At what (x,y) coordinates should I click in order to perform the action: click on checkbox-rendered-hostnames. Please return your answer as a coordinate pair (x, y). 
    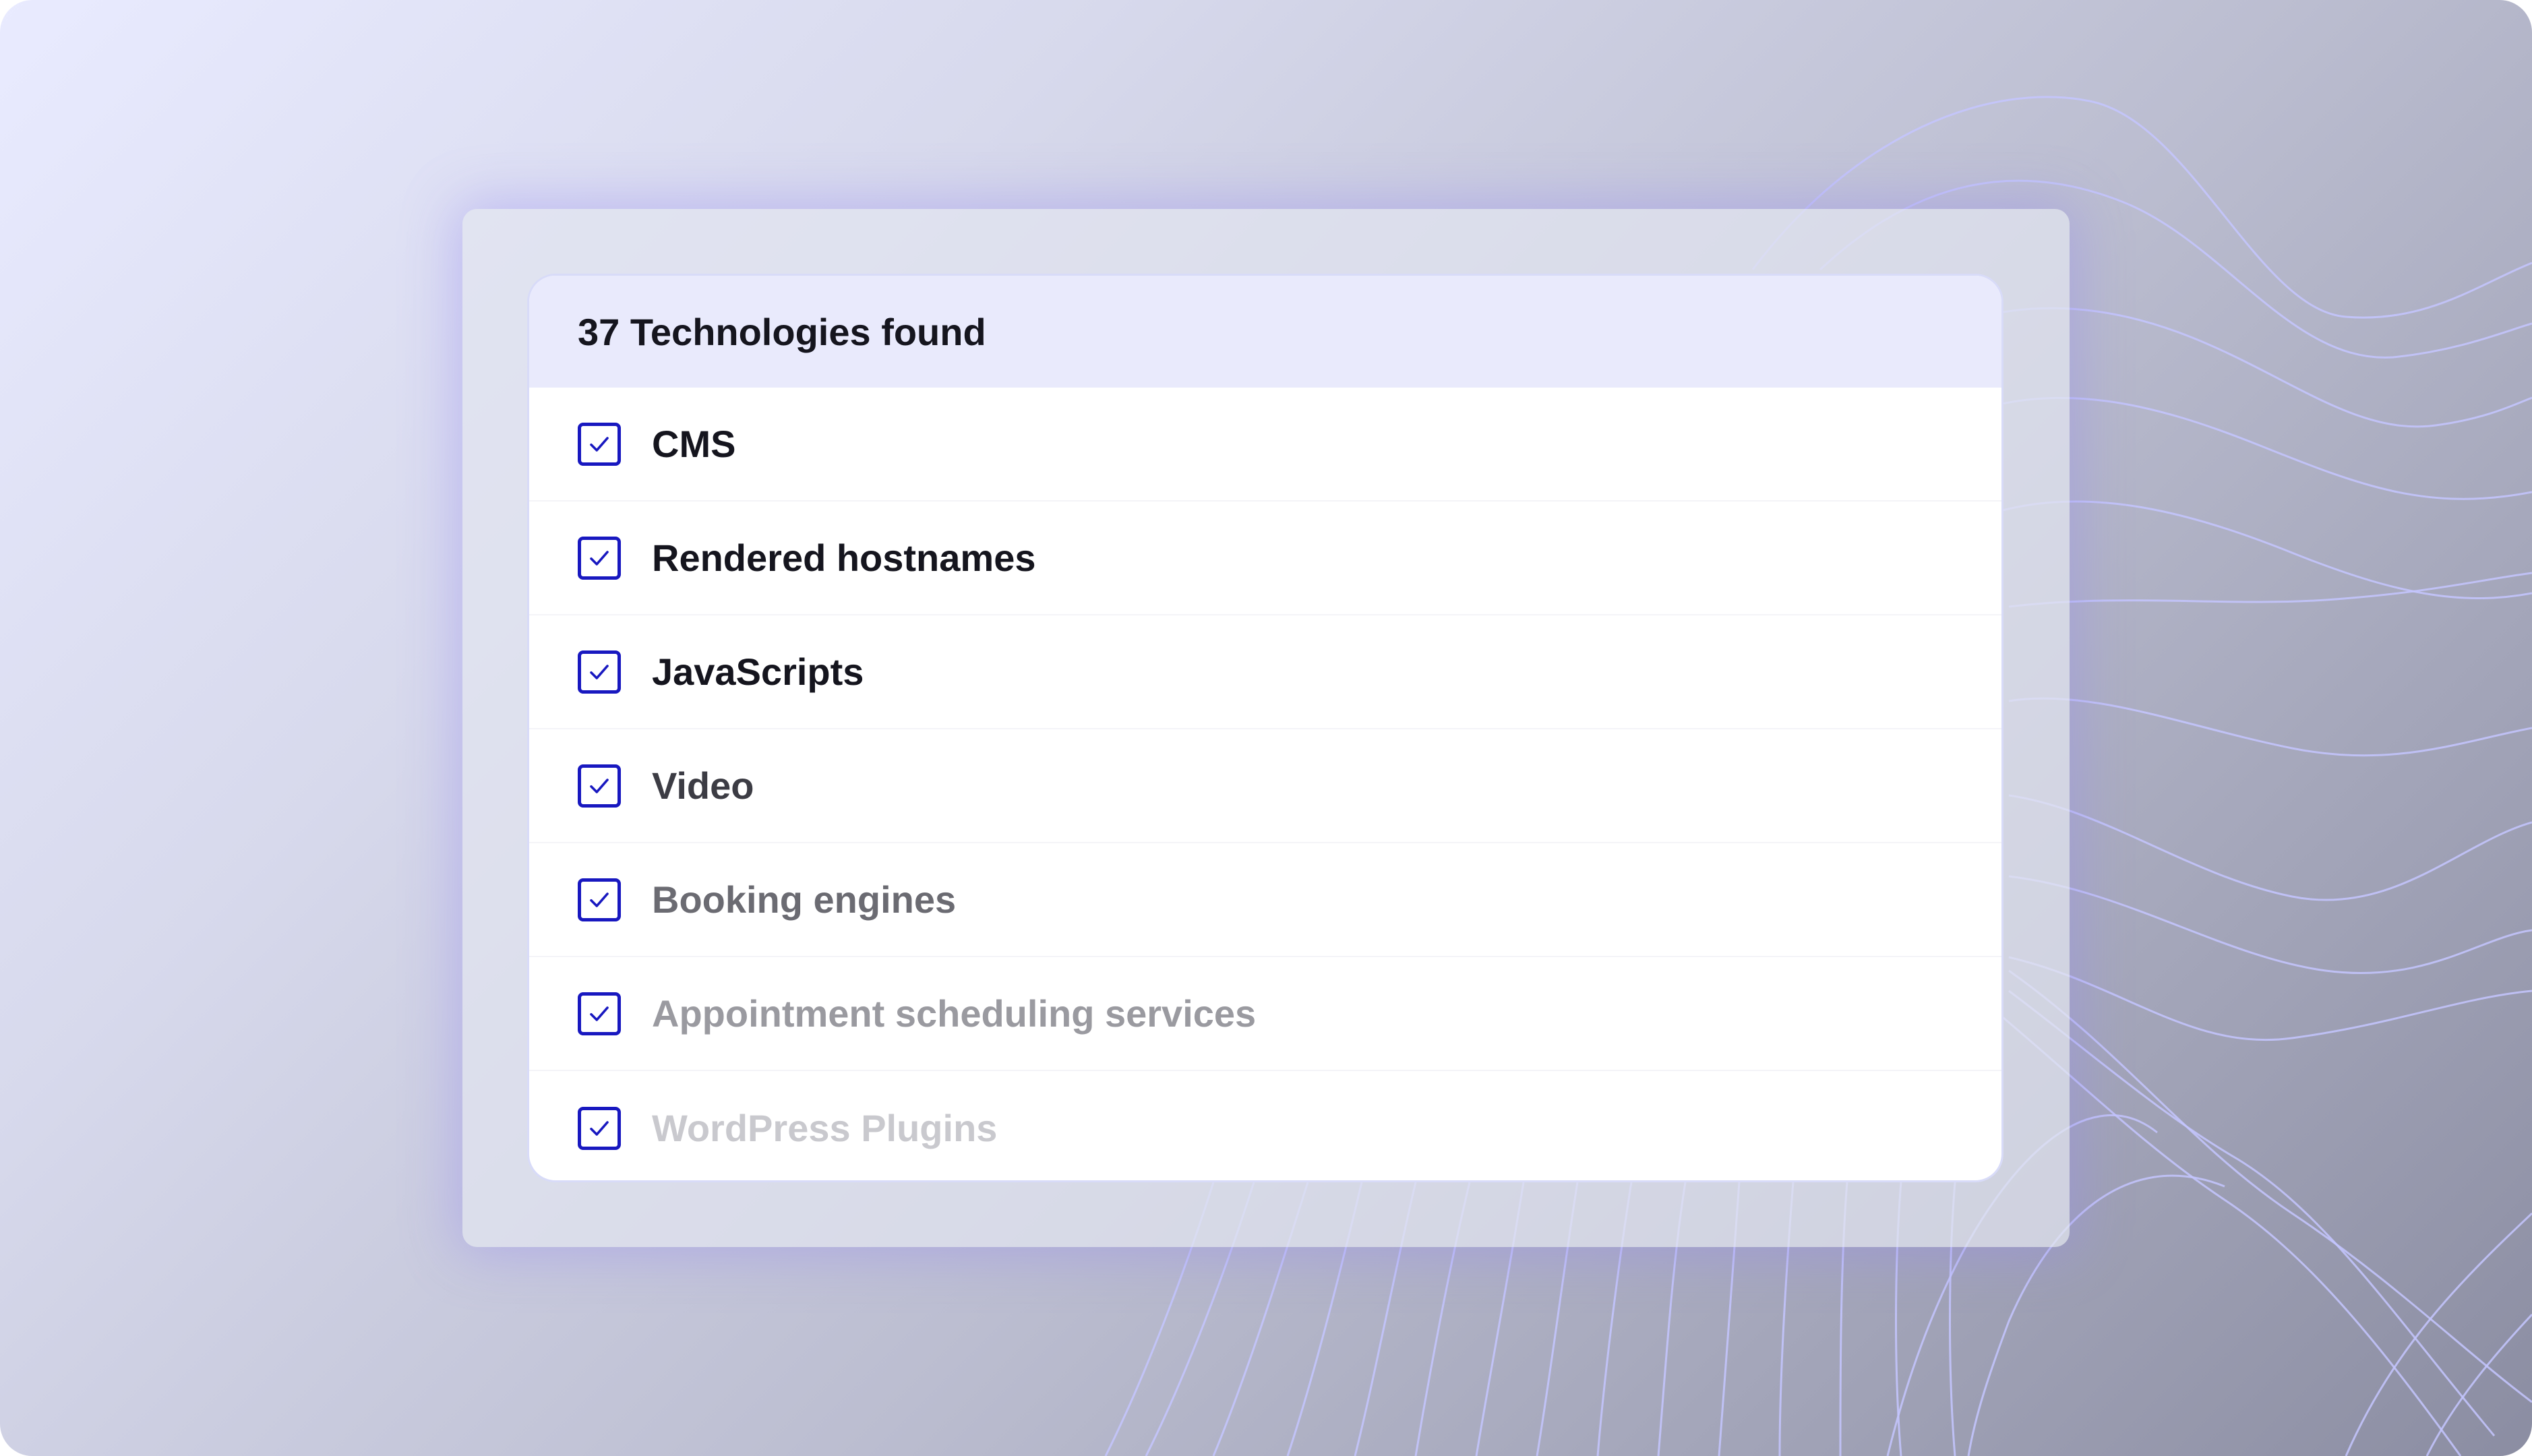
    Looking at the image, I should click on (599, 558).